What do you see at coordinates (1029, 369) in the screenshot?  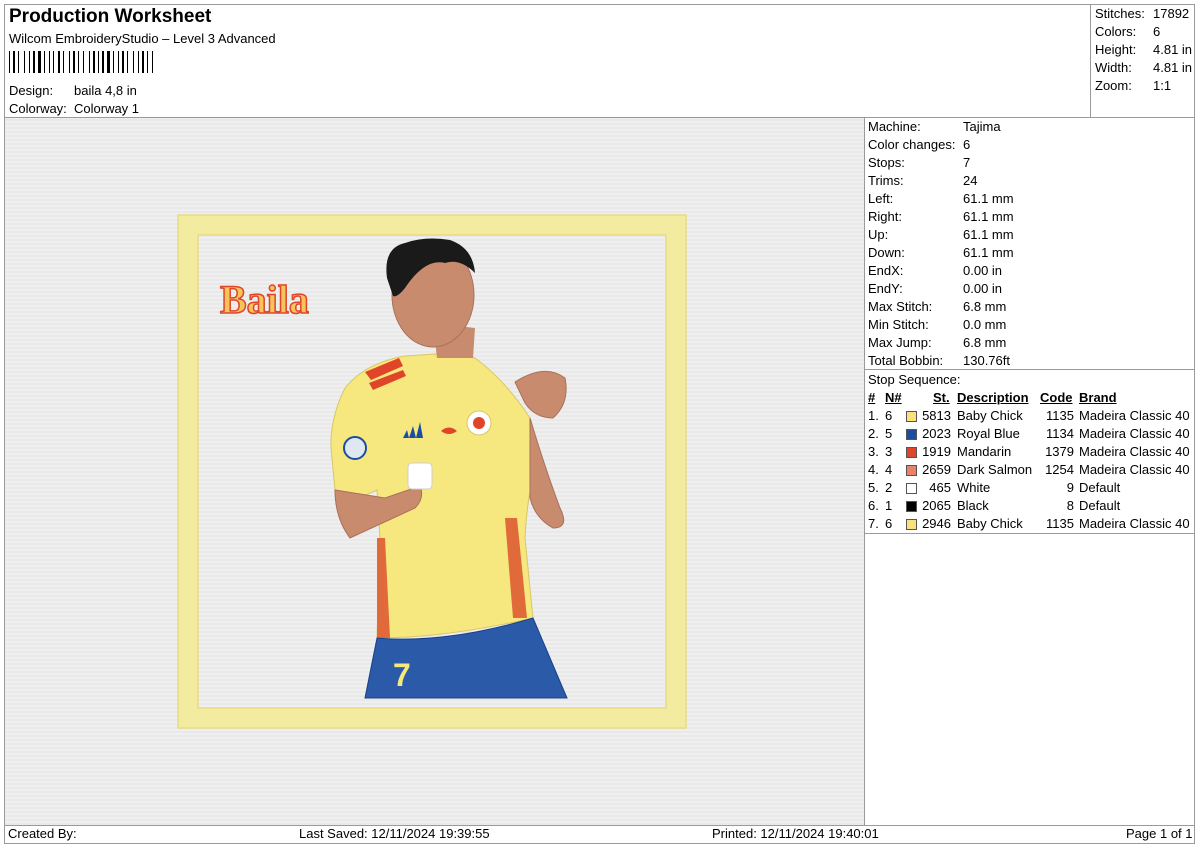 I see `info-divider` at bounding box center [1029, 369].